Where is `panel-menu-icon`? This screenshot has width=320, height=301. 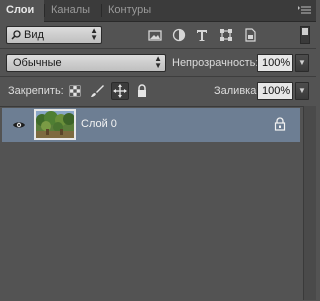 panel-menu-icon is located at coordinates (305, 10).